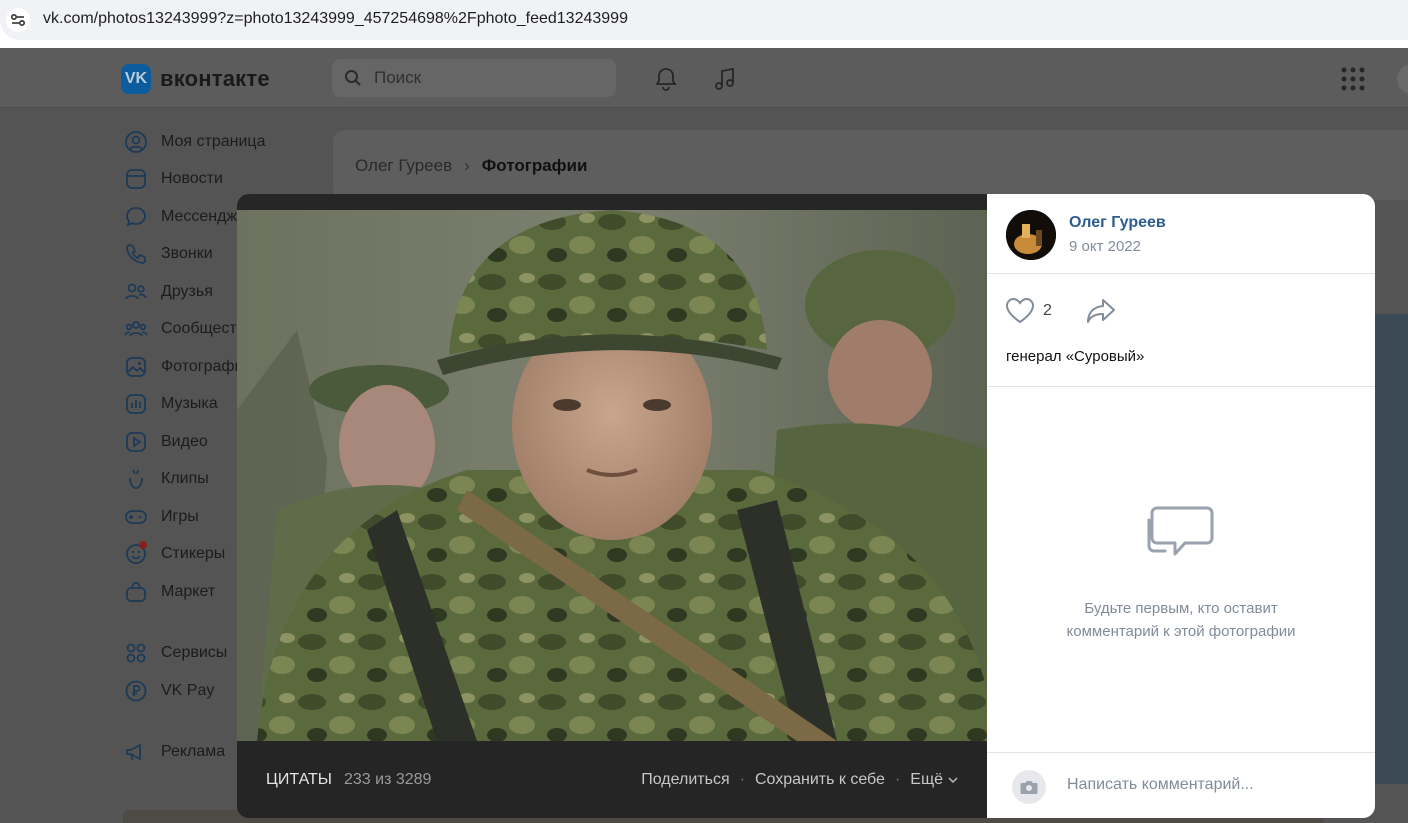 This screenshot has height=823, width=1408. Describe the element at coordinates (471, 166) in the screenshot. I see `breadcrumb: Олег Гуреев › Фотографии` at that location.